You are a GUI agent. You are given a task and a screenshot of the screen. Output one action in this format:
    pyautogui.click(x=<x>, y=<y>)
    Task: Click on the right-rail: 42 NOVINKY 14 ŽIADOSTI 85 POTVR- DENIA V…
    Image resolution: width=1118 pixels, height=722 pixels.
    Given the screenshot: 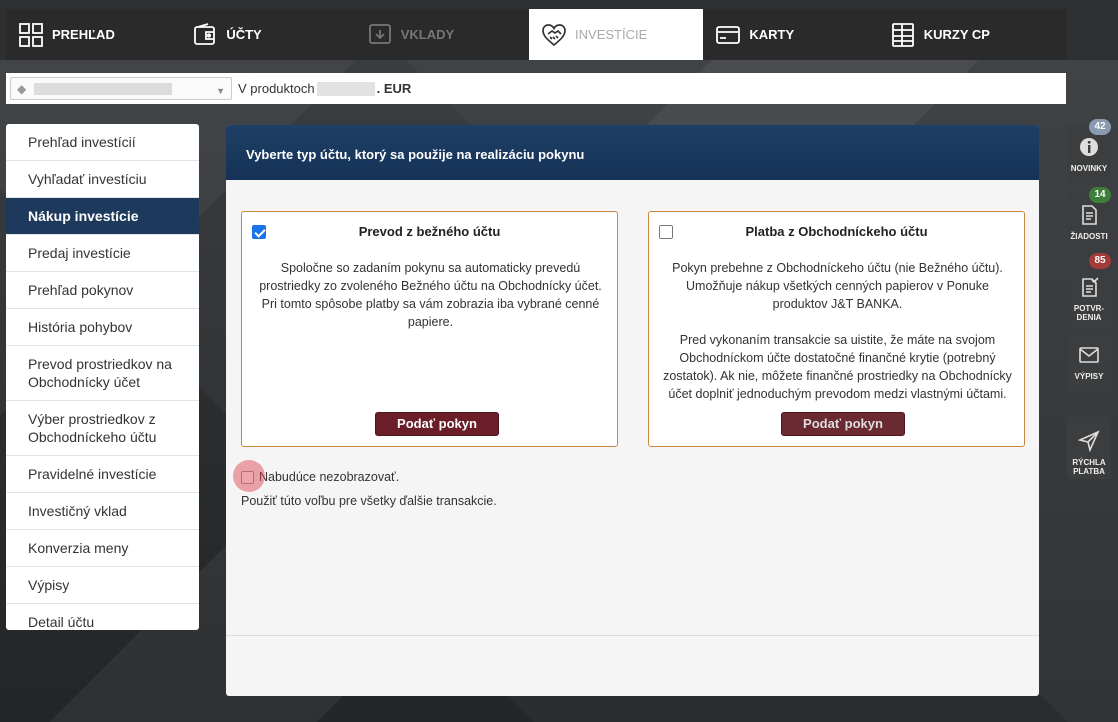 What is the action you would take?
    pyautogui.click(x=1089, y=301)
    